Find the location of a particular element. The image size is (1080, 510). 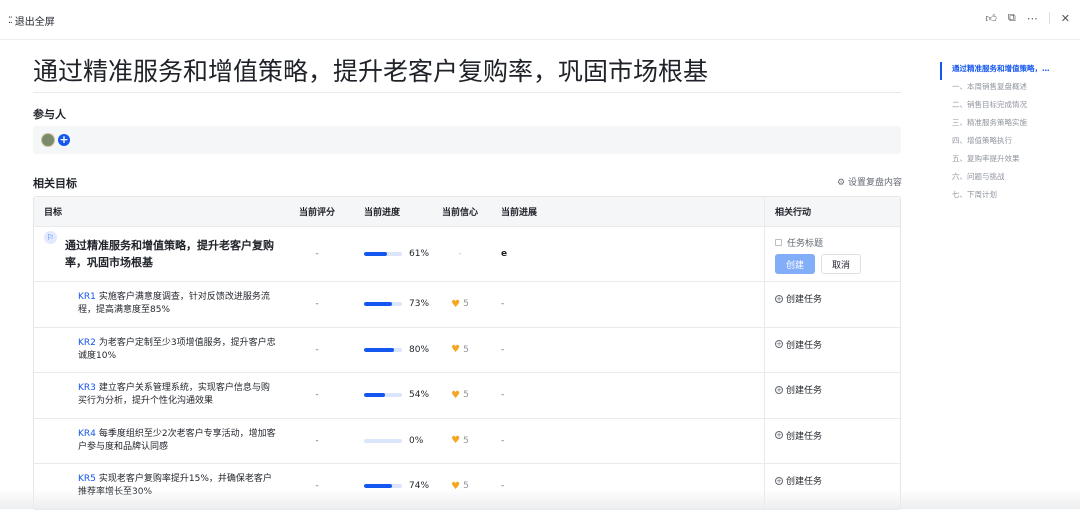

add-participant-button: + is located at coordinates (64, 140).